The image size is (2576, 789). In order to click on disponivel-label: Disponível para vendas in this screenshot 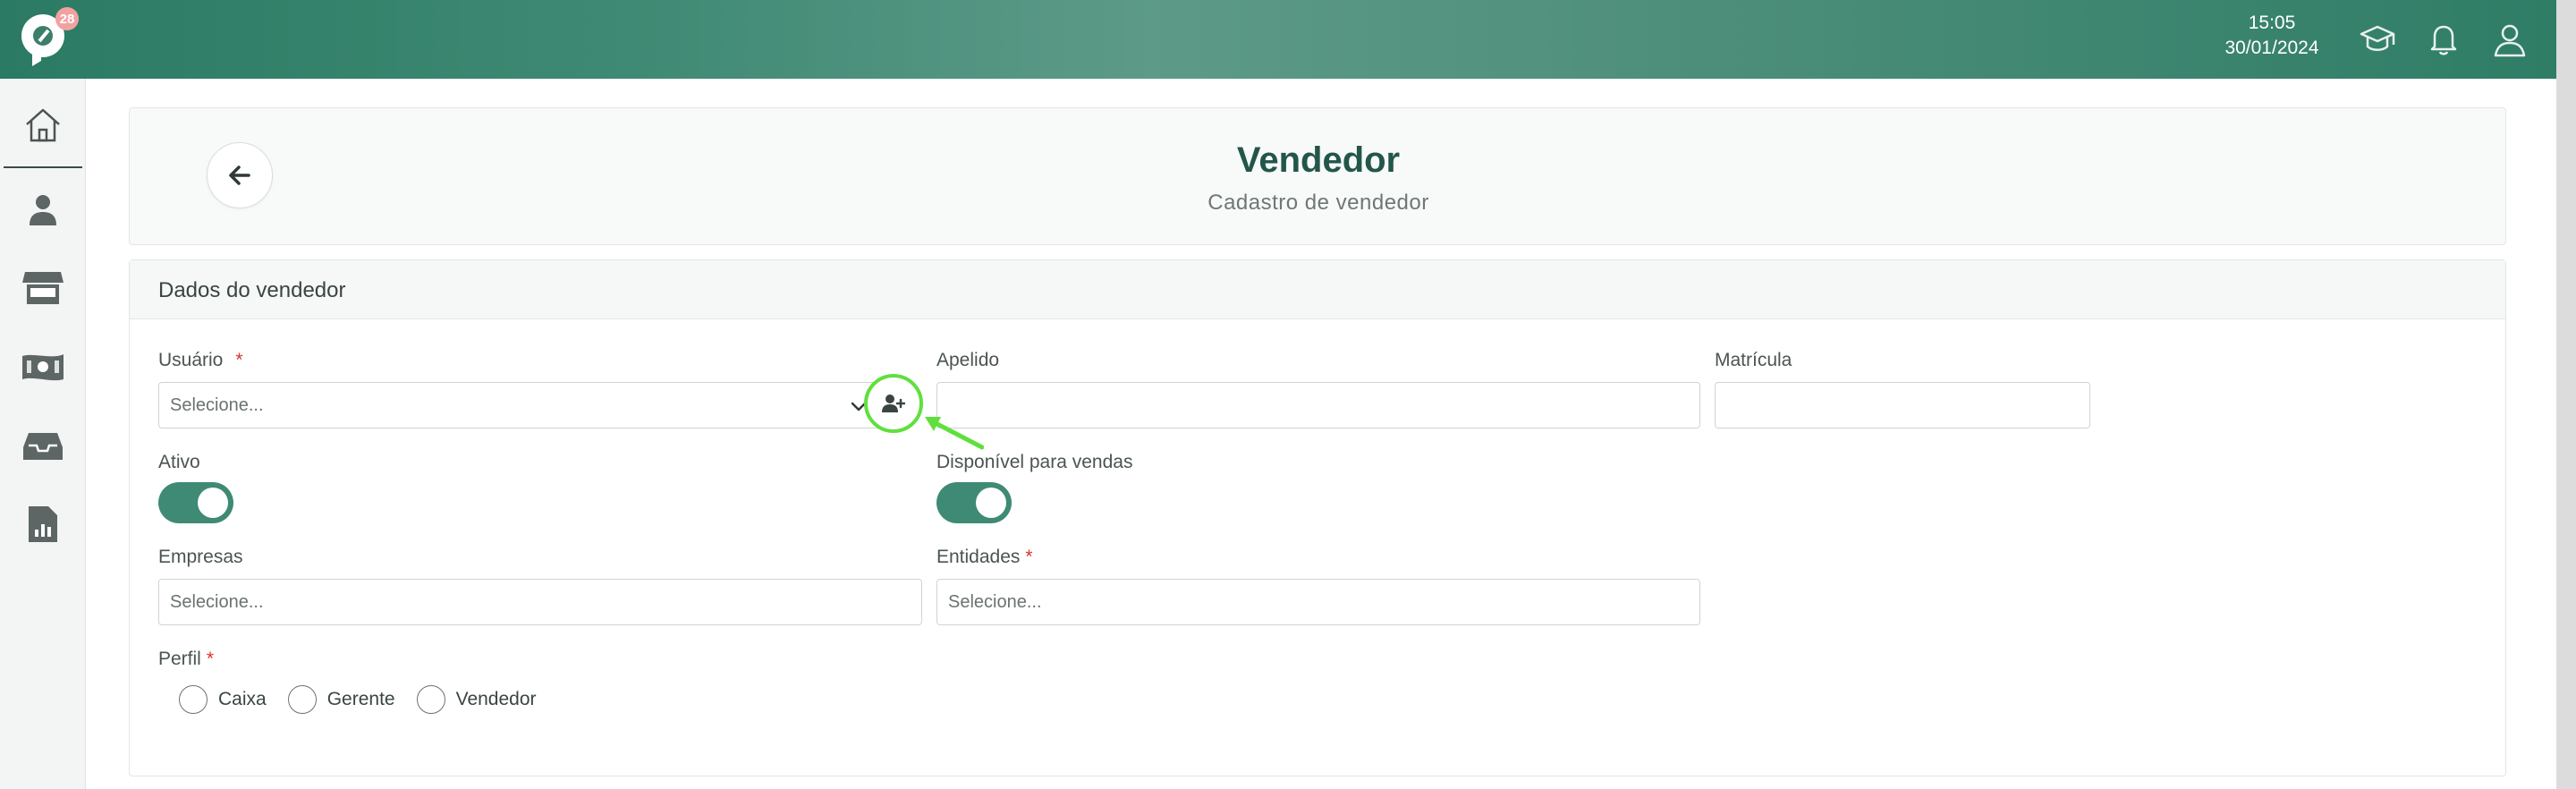, I will do `click(1034, 462)`.